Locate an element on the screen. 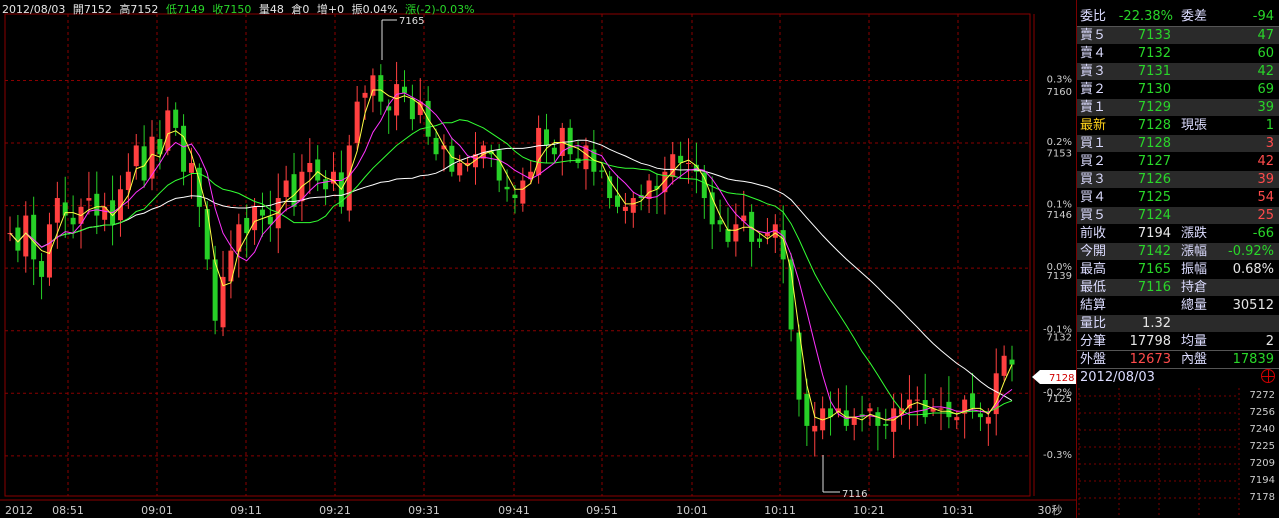 Image resolution: width=1279 pixels, height=518 pixels. time-tick-label: 10:11 is located at coordinates (780, 510).